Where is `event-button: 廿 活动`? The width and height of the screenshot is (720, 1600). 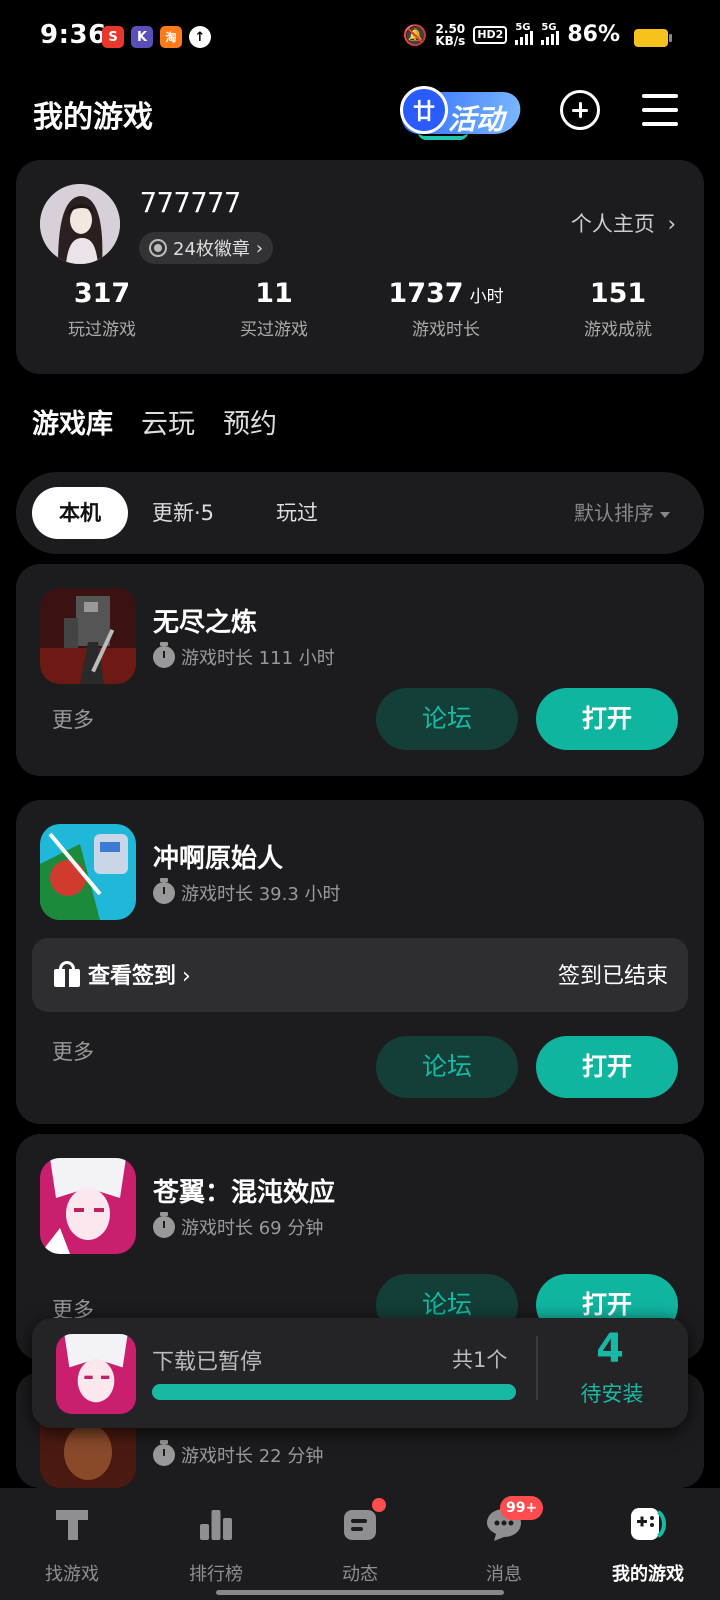 event-button: 廿 活动 is located at coordinates (461, 113).